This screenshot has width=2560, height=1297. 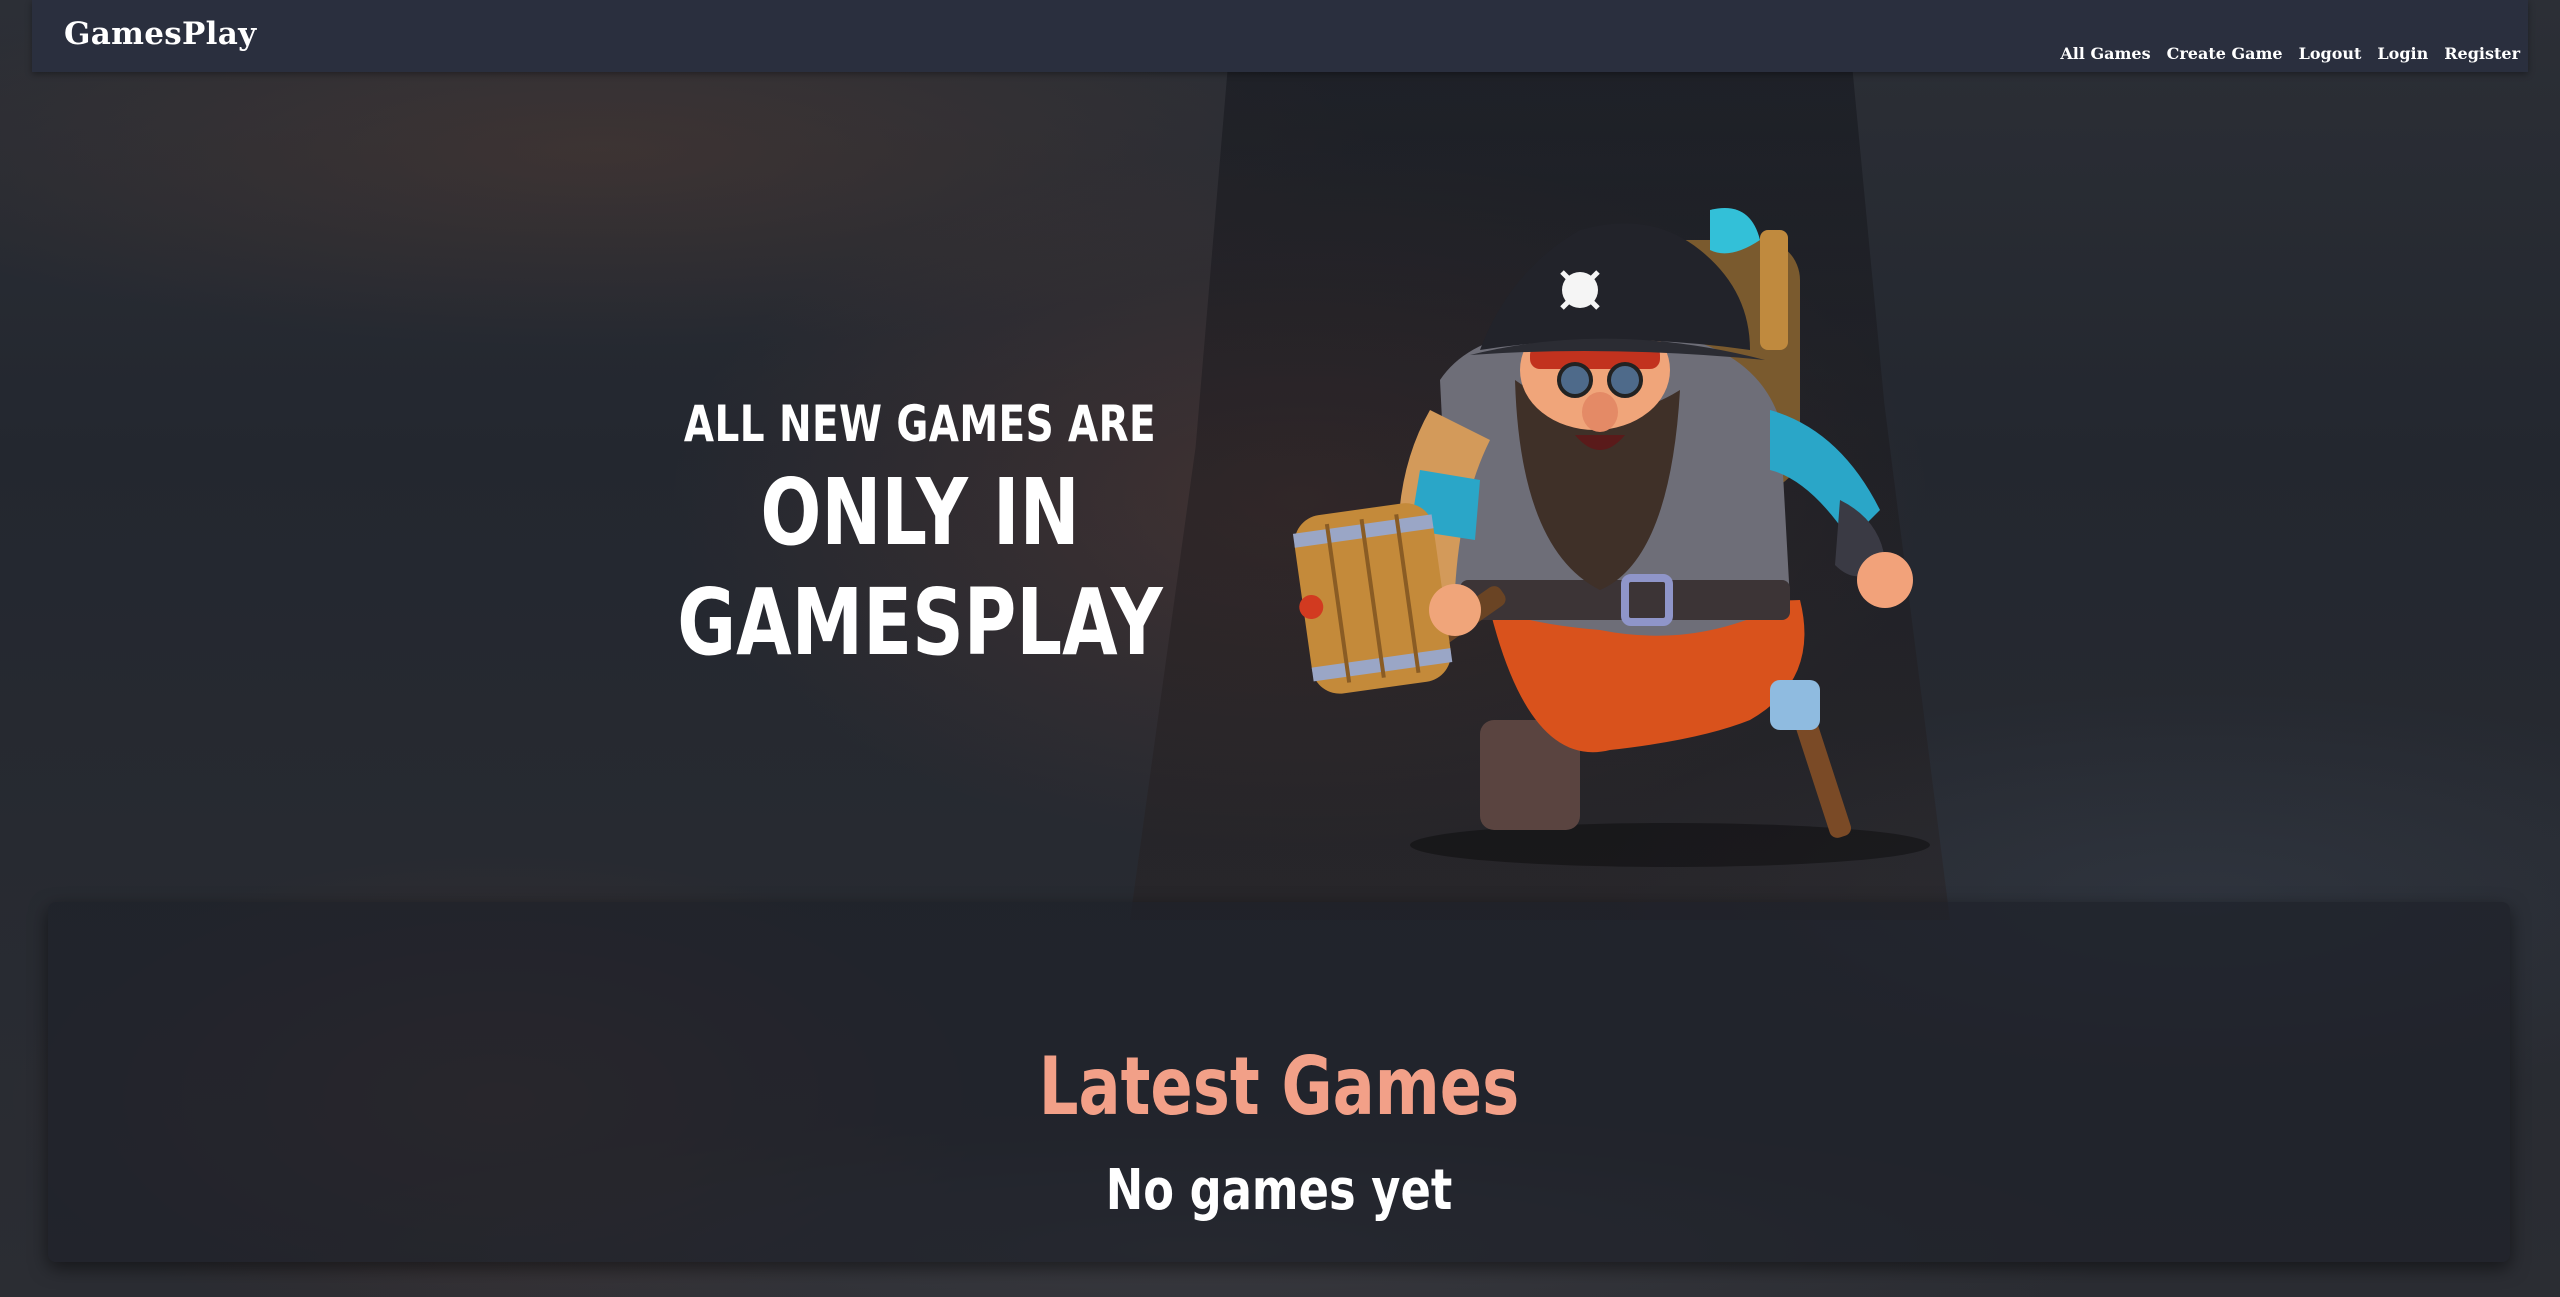 I want to click on nav-link-logout: Logout, so click(x=2330, y=53).